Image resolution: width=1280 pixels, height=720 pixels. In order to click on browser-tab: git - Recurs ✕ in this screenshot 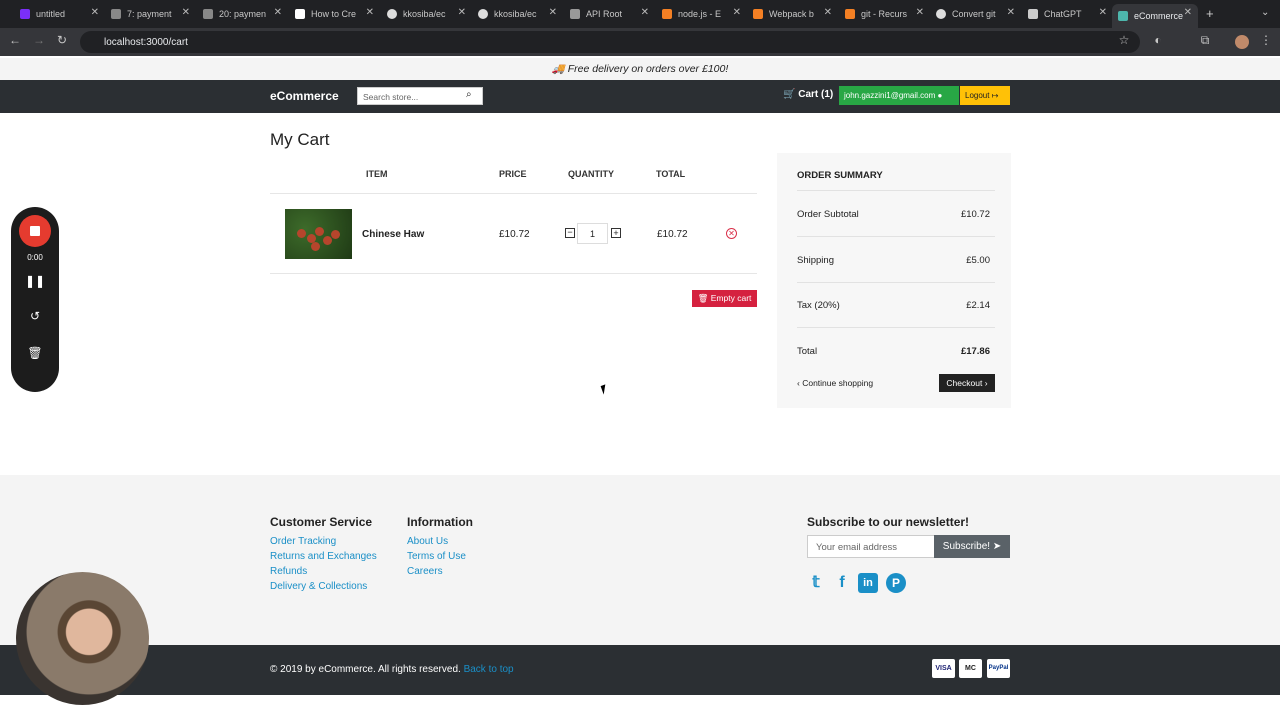, I will do `click(884, 14)`.